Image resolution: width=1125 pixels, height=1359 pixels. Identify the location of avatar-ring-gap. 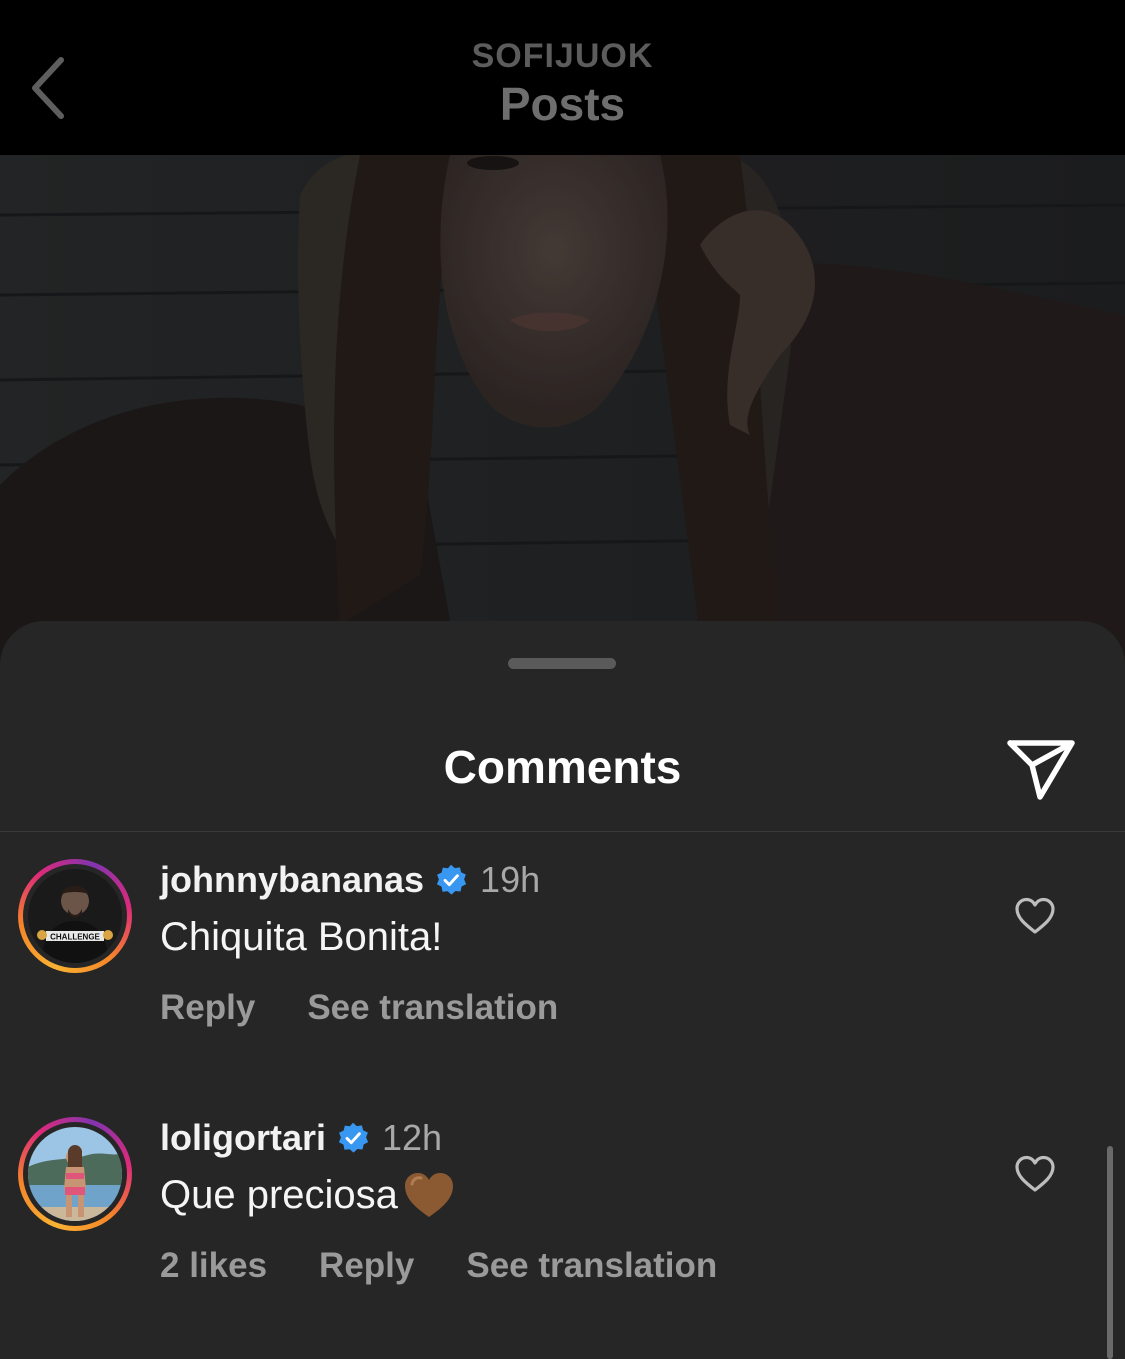
(75, 1174).